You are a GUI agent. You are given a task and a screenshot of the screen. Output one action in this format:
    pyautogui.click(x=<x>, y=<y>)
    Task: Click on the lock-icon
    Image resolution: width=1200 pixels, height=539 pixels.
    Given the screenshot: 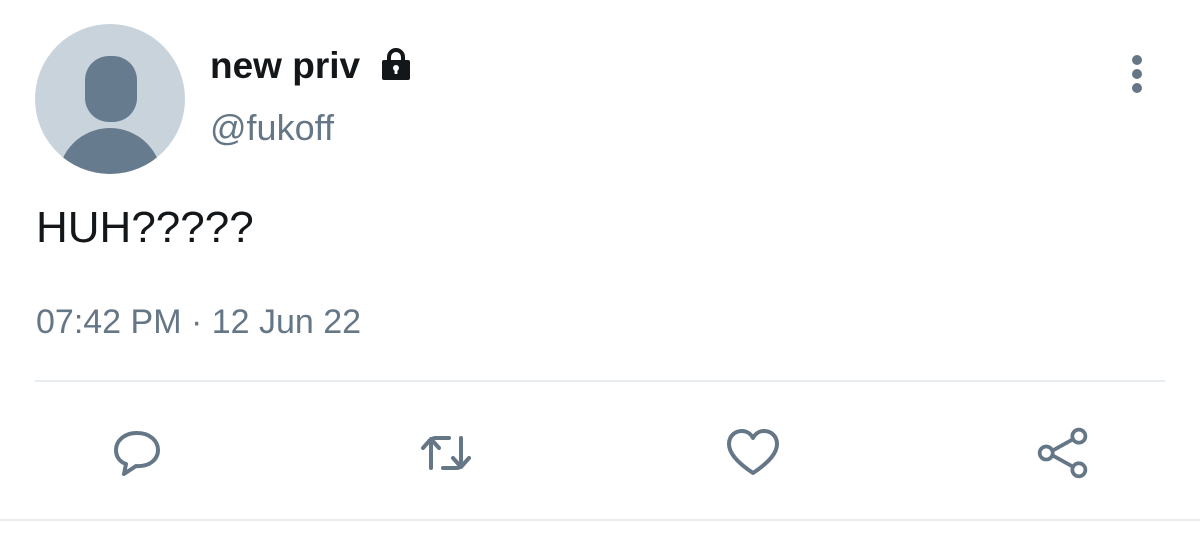 What is the action you would take?
    pyautogui.click(x=396, y=64)
    